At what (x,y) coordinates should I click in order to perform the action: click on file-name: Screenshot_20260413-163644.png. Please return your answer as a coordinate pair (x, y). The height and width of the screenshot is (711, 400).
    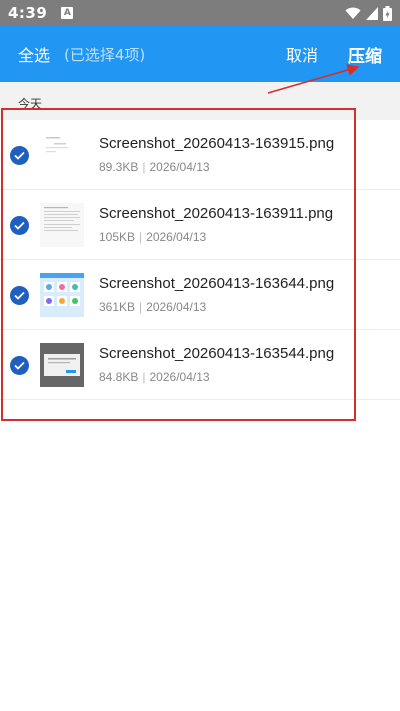
    Looking at the image, I should click on (217, 283).